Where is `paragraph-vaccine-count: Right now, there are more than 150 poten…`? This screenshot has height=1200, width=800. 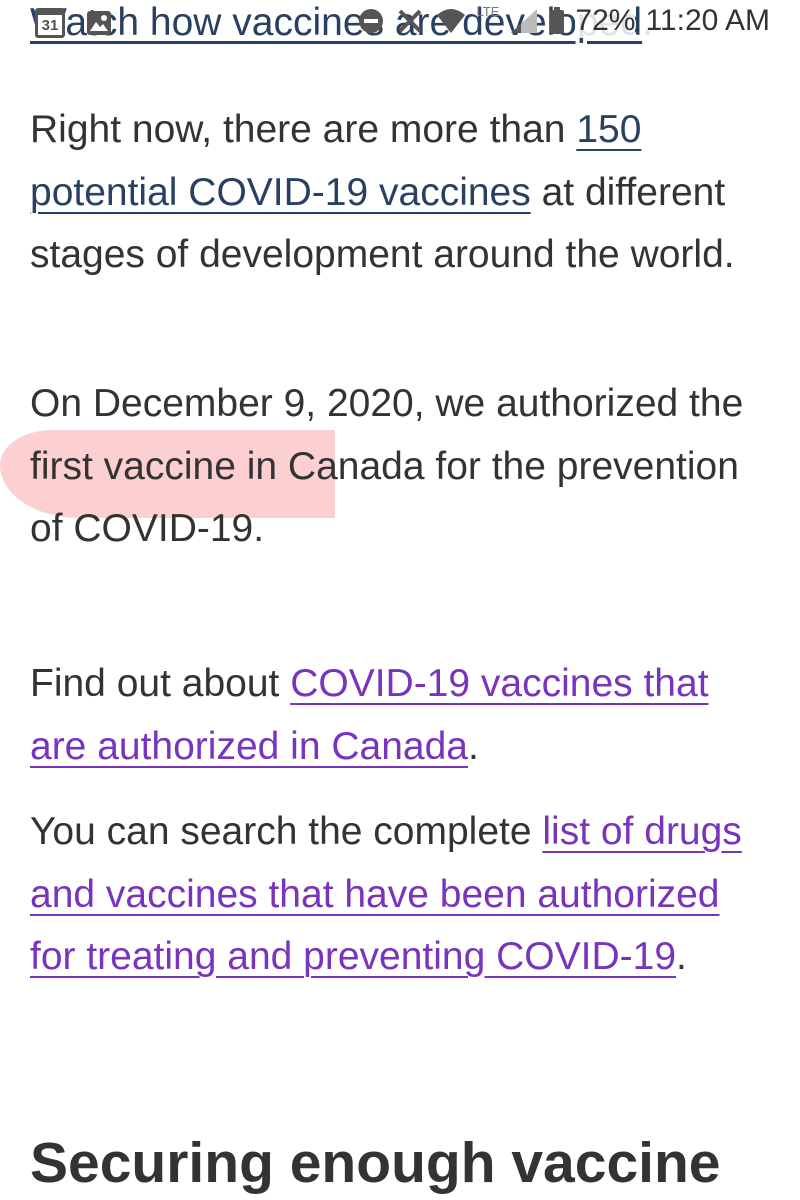 paragraph-vaccine-count: Right now, there are more than 150 poten… is located at coordinates (402, 193).